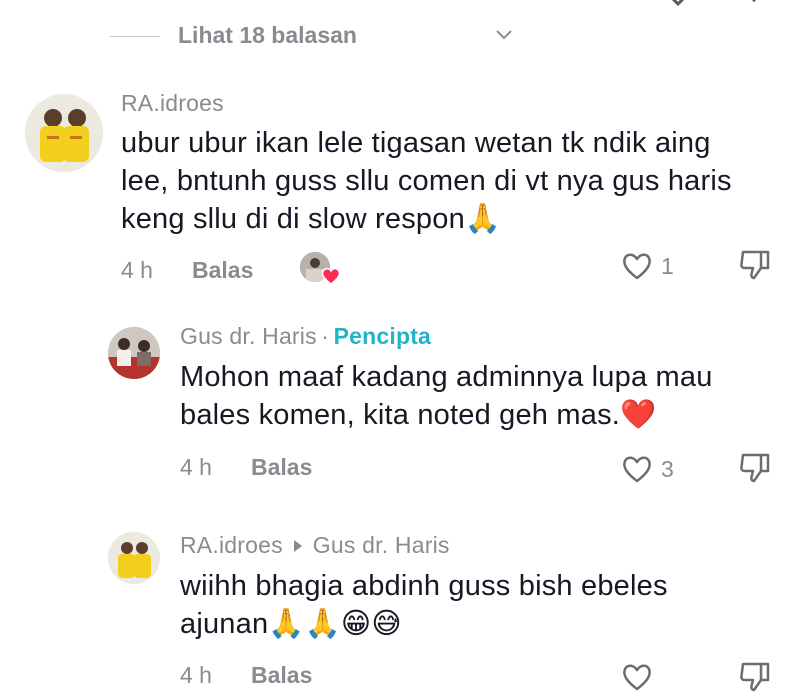 The height and width of the screenshot is (700, 800). I want to click on heart-icon, so click(678, 4).